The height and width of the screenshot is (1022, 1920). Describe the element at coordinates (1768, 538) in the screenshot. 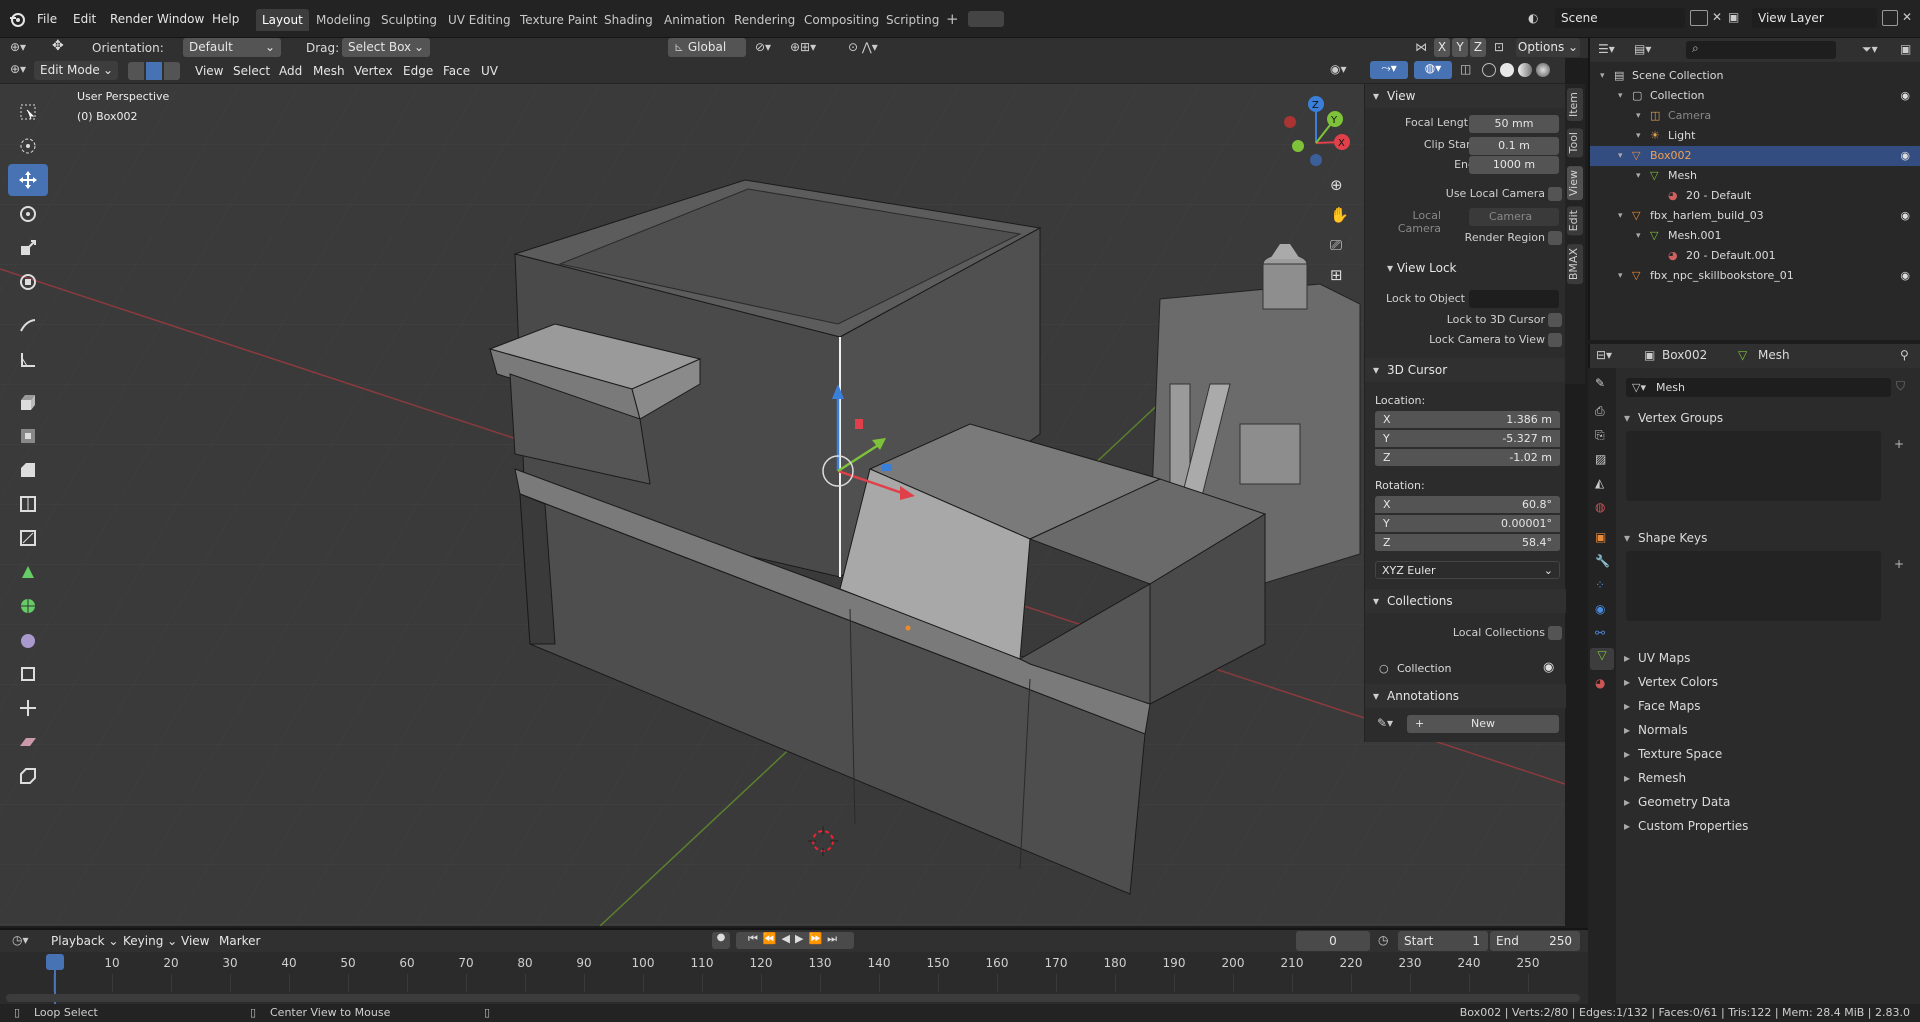

I see `properties-group-header: Shape Keys` at that location.